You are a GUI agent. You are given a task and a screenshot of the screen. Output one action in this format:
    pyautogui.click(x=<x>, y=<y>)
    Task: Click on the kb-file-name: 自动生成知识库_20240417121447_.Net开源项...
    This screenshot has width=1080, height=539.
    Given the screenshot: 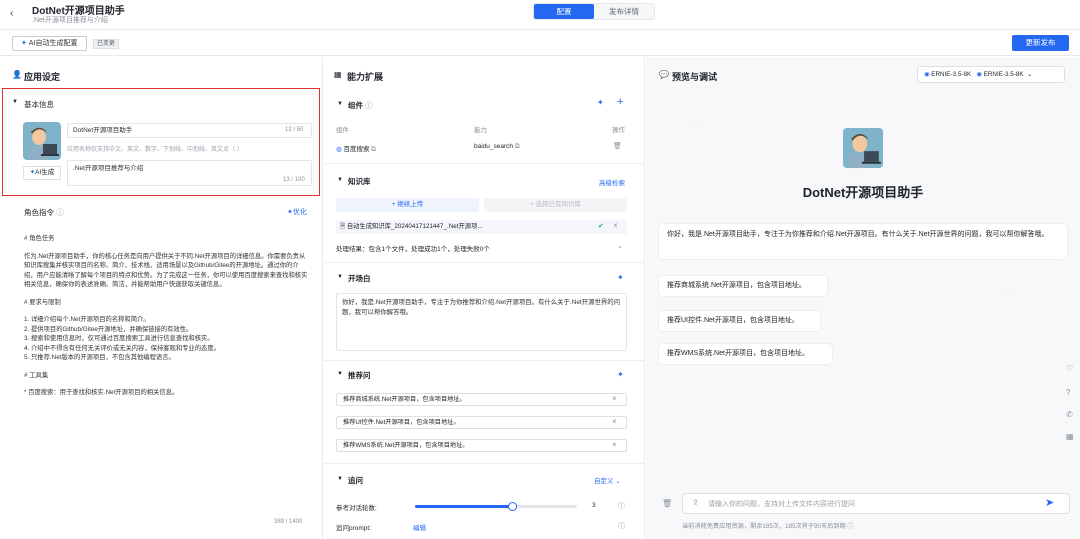 What is the action you would take?
    pyautogui.click(x=414, y=226)
    